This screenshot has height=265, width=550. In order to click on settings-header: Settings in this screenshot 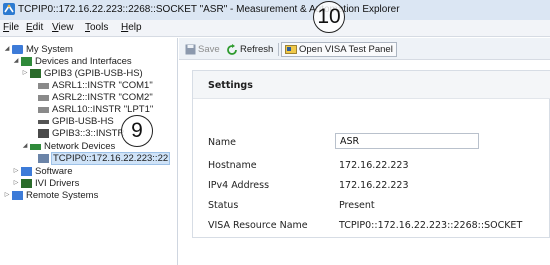, I will do `click(371, 85)`.